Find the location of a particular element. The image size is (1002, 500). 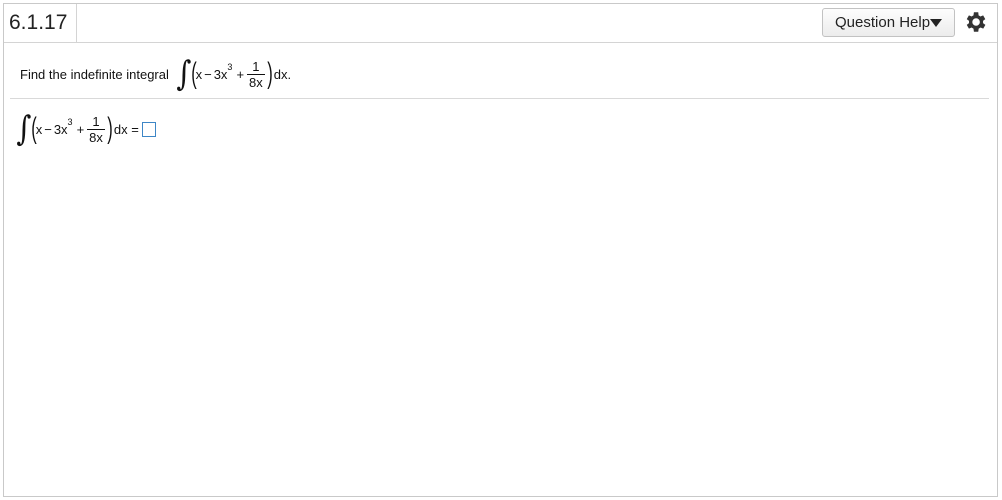

question-help-button: Question Help is located at coordinates (888, 22).